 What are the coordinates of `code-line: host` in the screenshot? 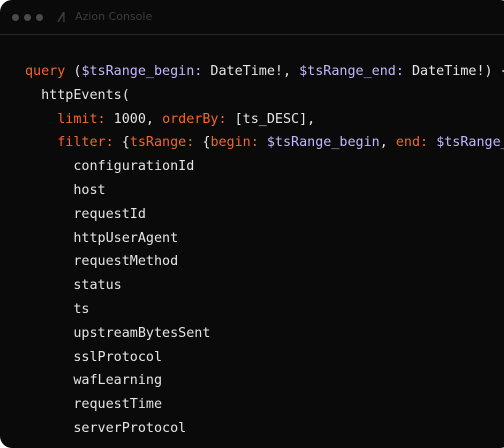 It's located at (264, 191).